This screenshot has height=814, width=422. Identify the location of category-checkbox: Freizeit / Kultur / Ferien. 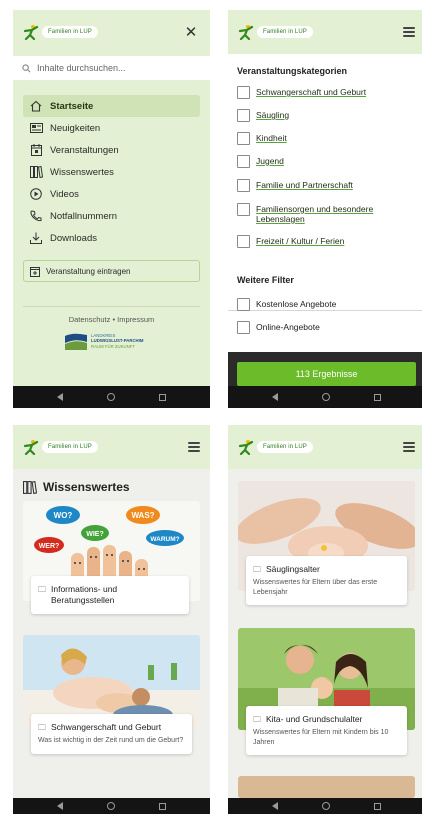
(327, 241).